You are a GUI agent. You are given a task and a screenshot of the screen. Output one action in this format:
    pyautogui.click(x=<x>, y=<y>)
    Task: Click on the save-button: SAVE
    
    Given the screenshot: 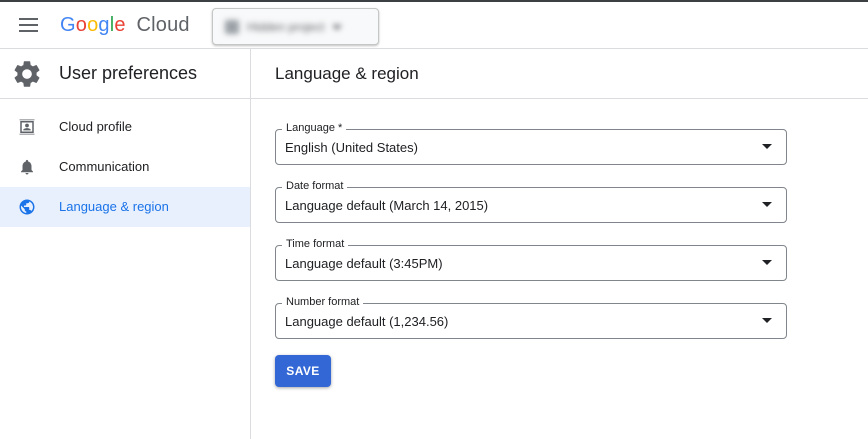 What is the action you would take?
    pyautogui.click(x=303, y=371)
    